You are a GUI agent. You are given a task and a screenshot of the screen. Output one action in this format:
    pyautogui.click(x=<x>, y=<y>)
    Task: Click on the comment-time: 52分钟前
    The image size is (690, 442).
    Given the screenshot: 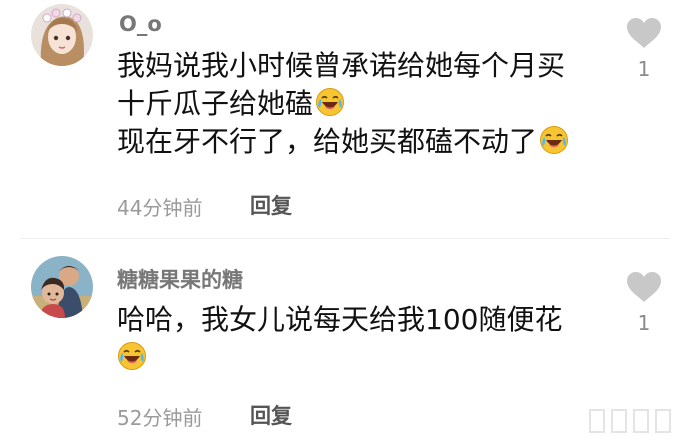 What is the action you would take?
    pyautogui.click(x=160, y=418)
    